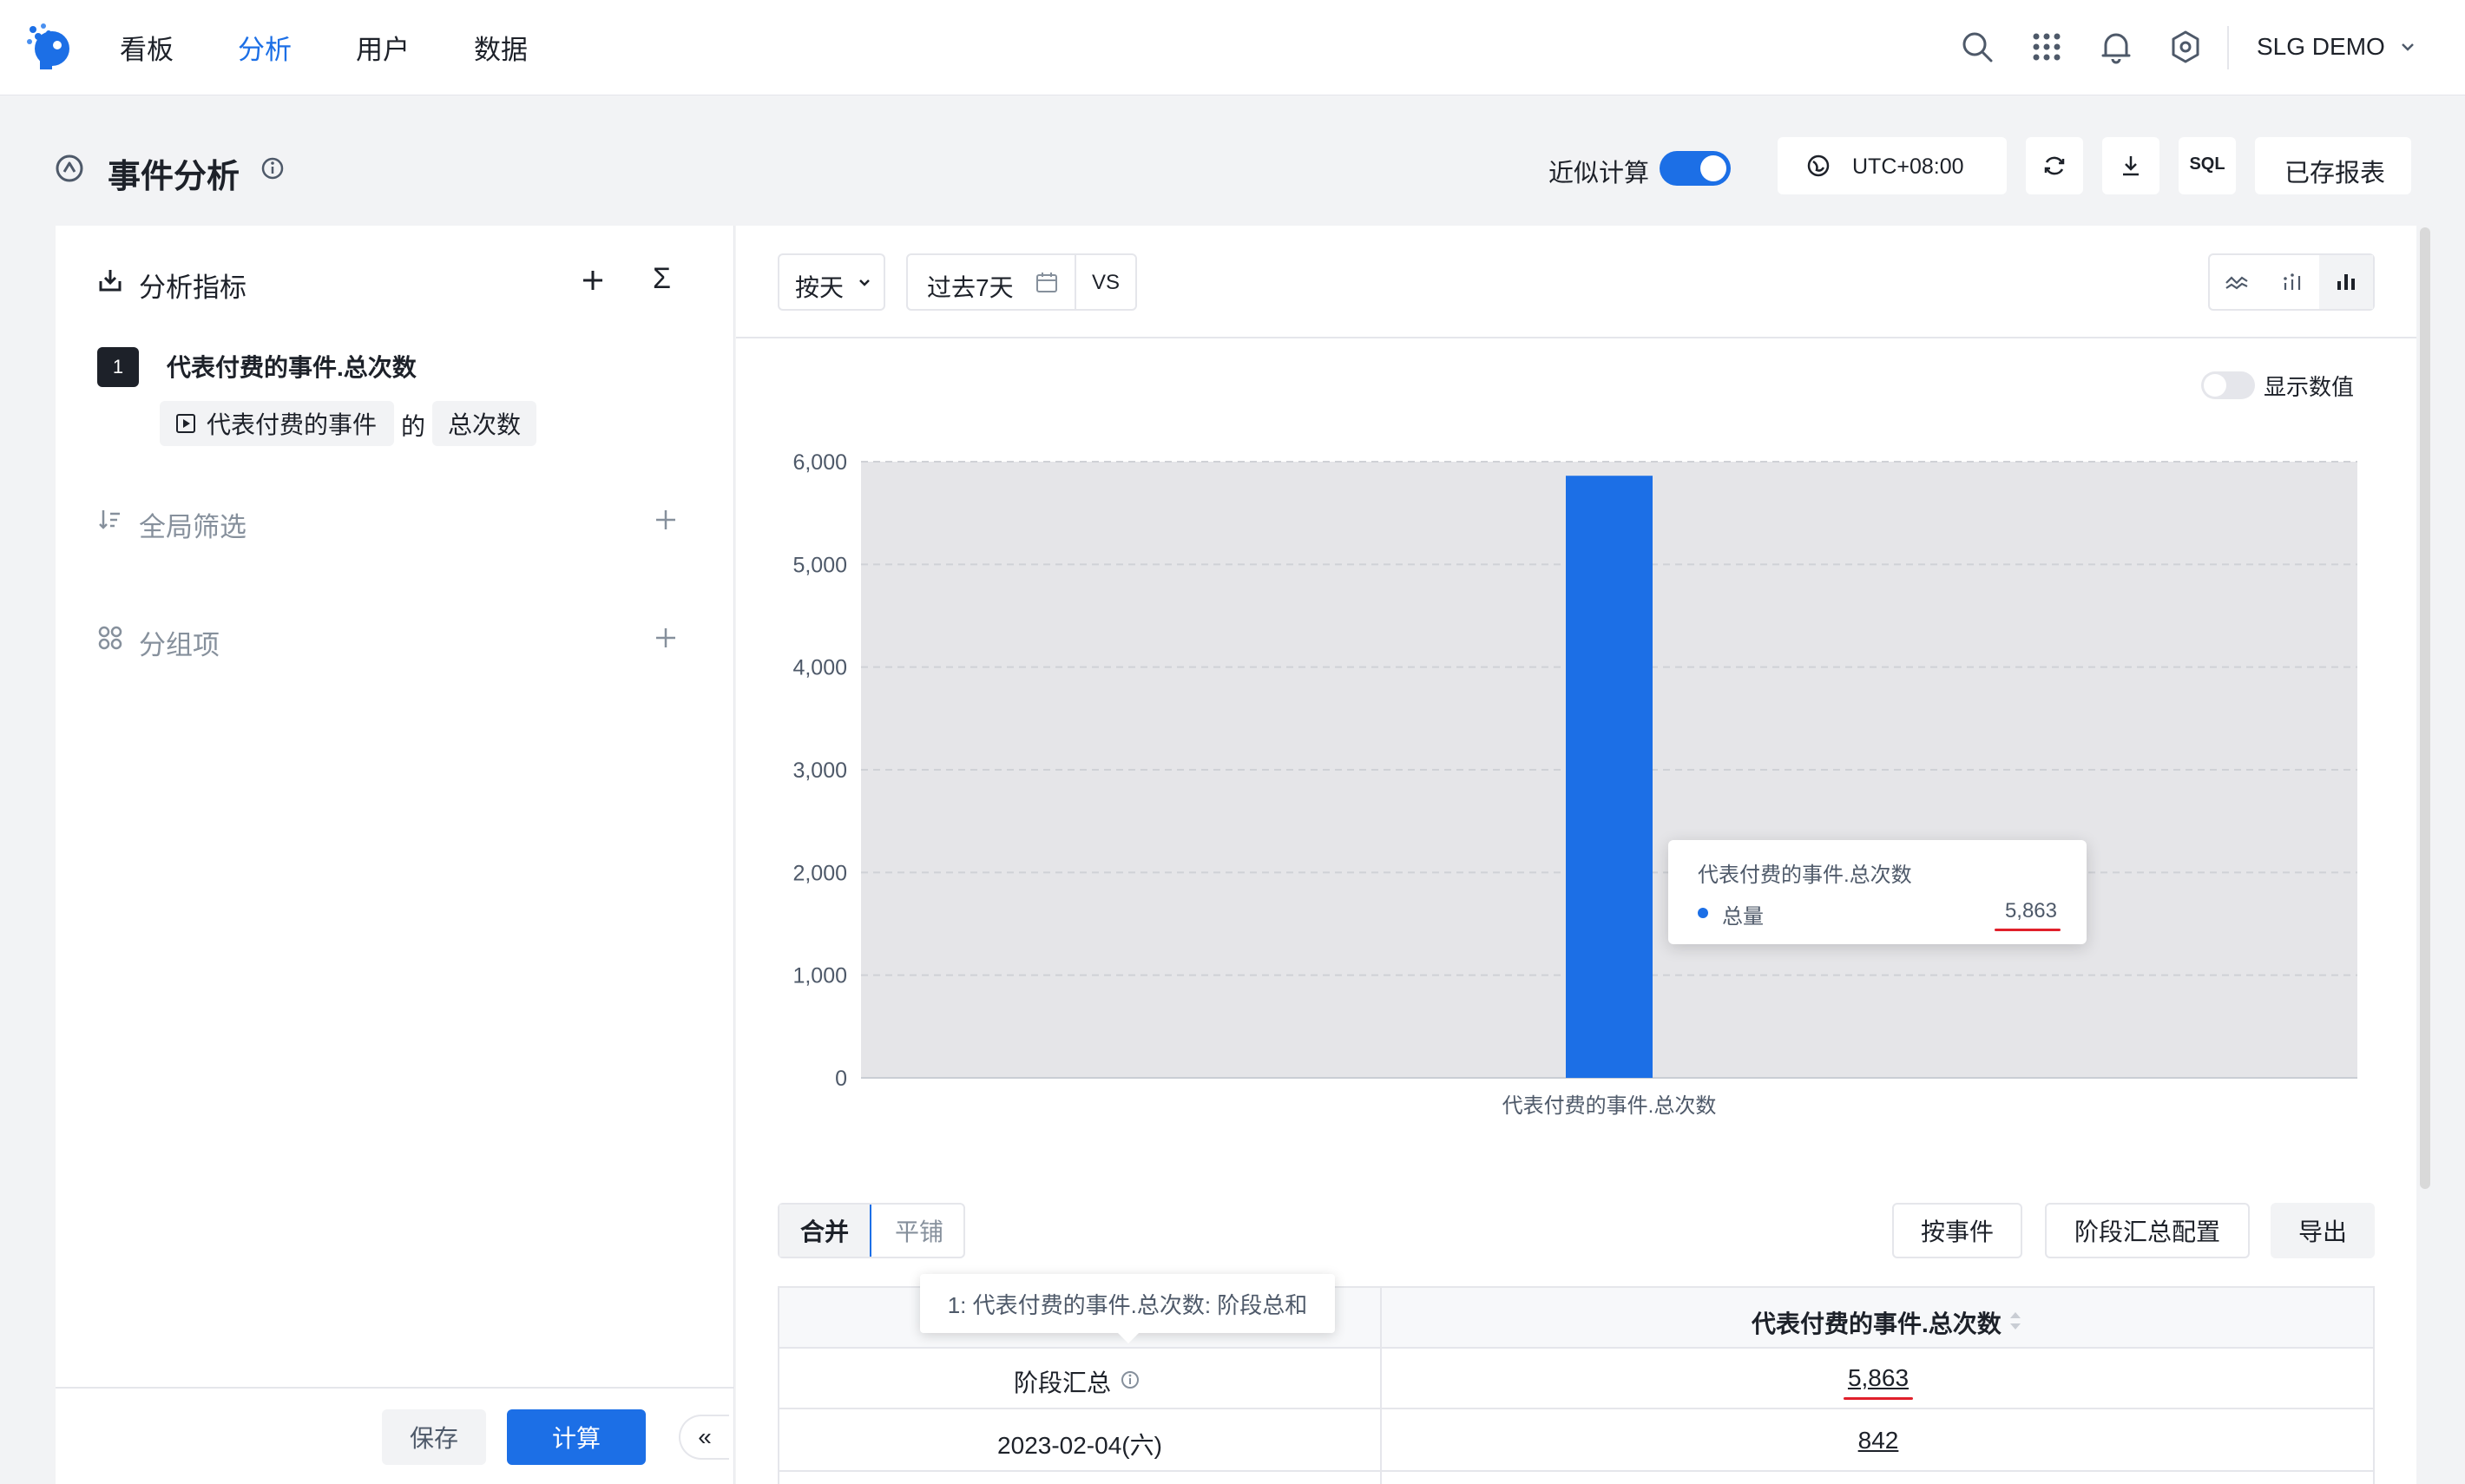 The height and width of the screenshot is (1484, 2465). Describe the element at coordinates (1743, 917) in the screenshot. I see `tooltip-series-label: 总量` at that location.